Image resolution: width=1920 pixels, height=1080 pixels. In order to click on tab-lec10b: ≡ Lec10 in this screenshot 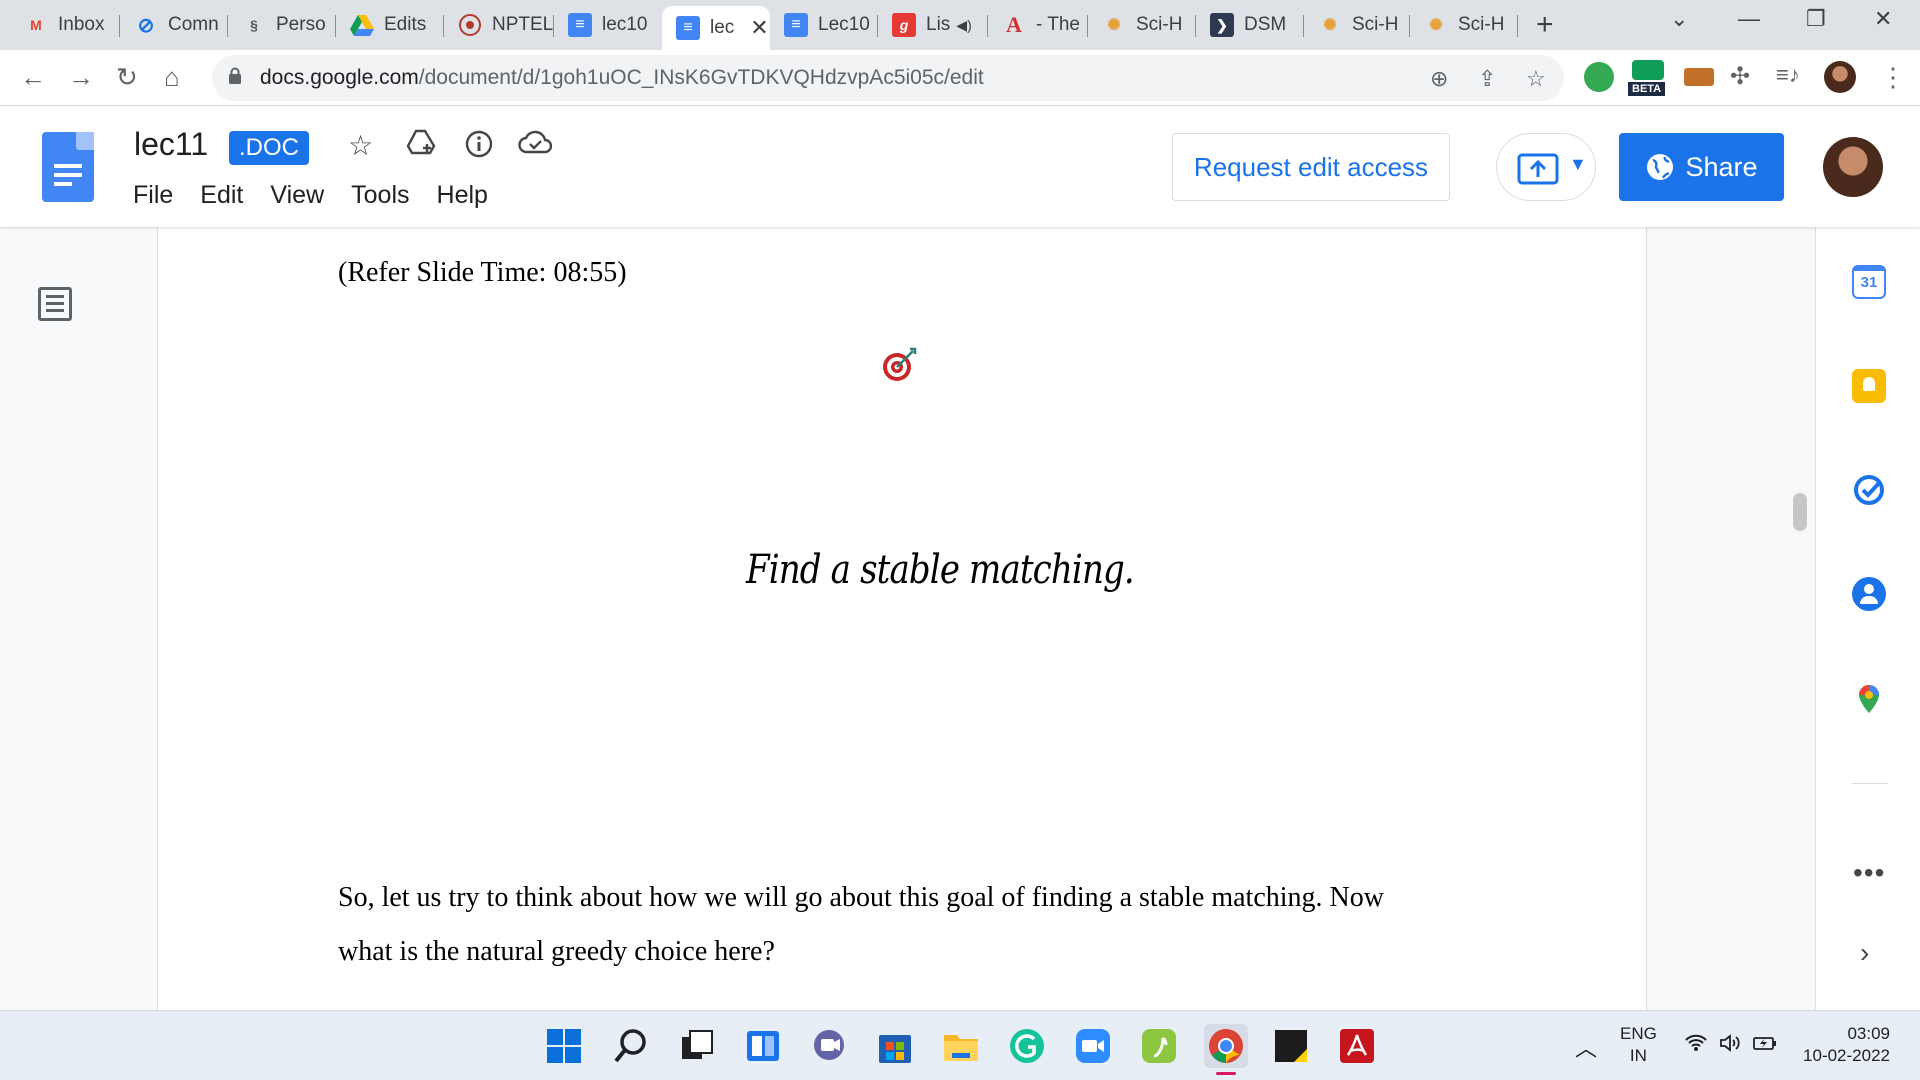, I will do `click(824, 25)`.